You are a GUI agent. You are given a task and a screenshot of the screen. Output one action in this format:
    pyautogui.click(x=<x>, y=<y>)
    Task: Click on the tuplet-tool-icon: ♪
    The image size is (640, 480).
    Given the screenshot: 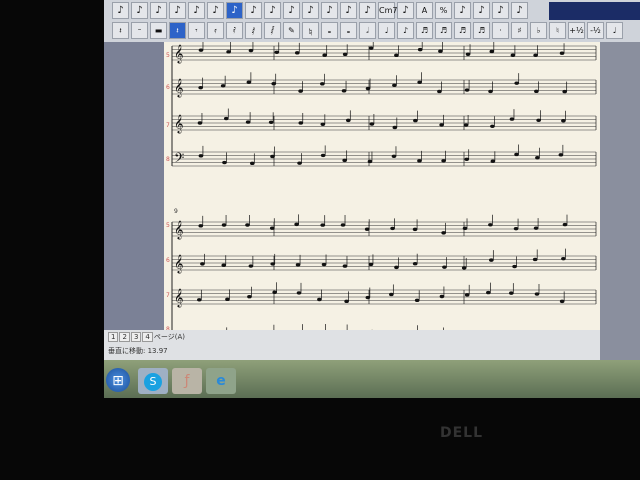 What is the action you would take?
    pyautogui.click(x=291, y=10)
    